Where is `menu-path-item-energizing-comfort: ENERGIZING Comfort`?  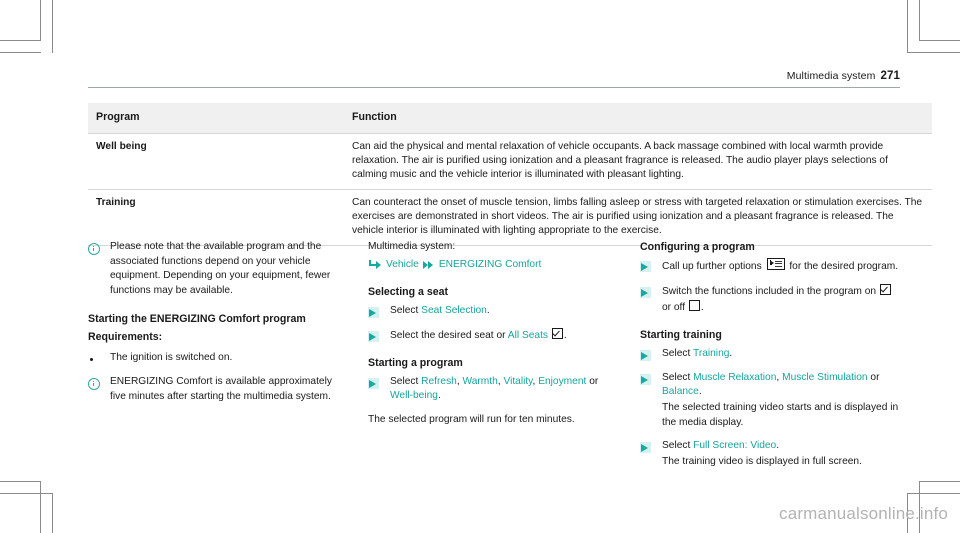 menu-path-item-energizing-comfort: ENERGIZING Comfort is located at coordinates (490, 265).